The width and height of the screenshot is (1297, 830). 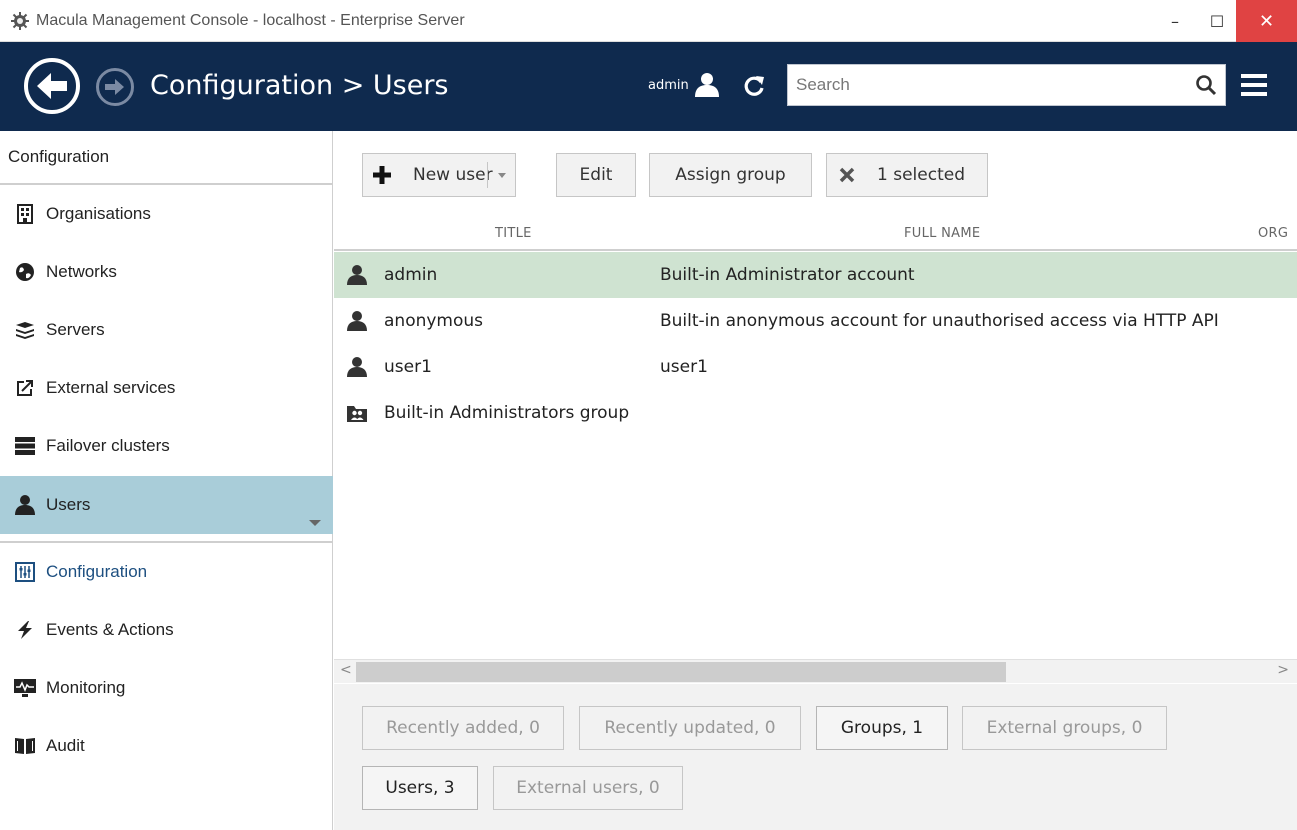 What do you see at coordinates (942, 233) in the screenshot?
I see `column-header-full-name: FULL NAME` at bounding box center [942, 233].